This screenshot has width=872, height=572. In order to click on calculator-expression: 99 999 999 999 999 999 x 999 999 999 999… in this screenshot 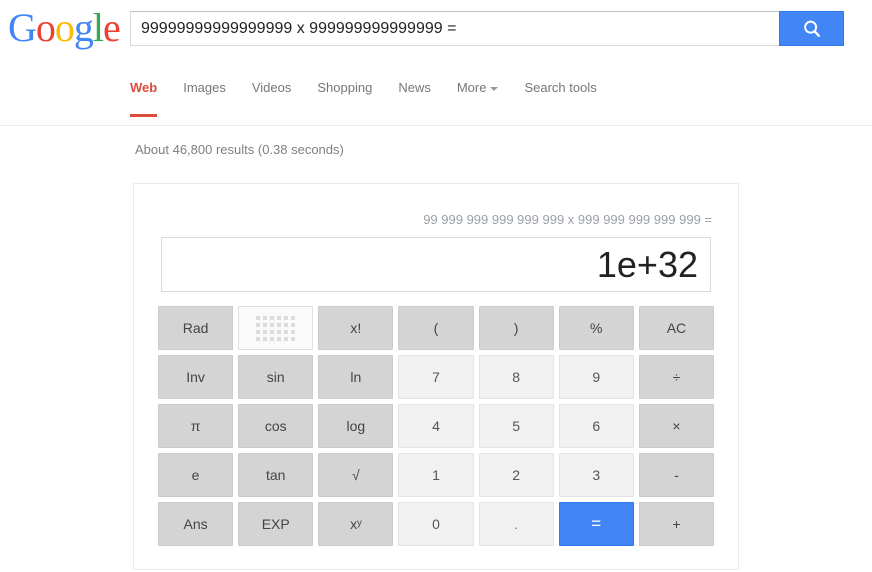, I will do `click(567, 219)`.